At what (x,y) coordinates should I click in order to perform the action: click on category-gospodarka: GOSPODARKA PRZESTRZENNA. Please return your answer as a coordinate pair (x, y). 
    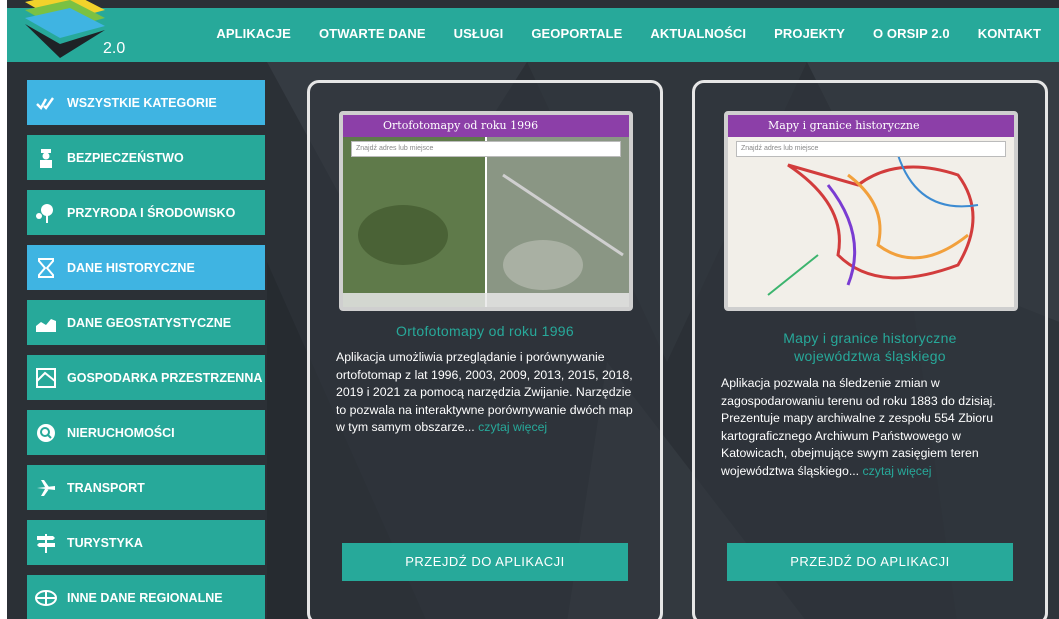
    Looking at the image, I should click on (146, 377).